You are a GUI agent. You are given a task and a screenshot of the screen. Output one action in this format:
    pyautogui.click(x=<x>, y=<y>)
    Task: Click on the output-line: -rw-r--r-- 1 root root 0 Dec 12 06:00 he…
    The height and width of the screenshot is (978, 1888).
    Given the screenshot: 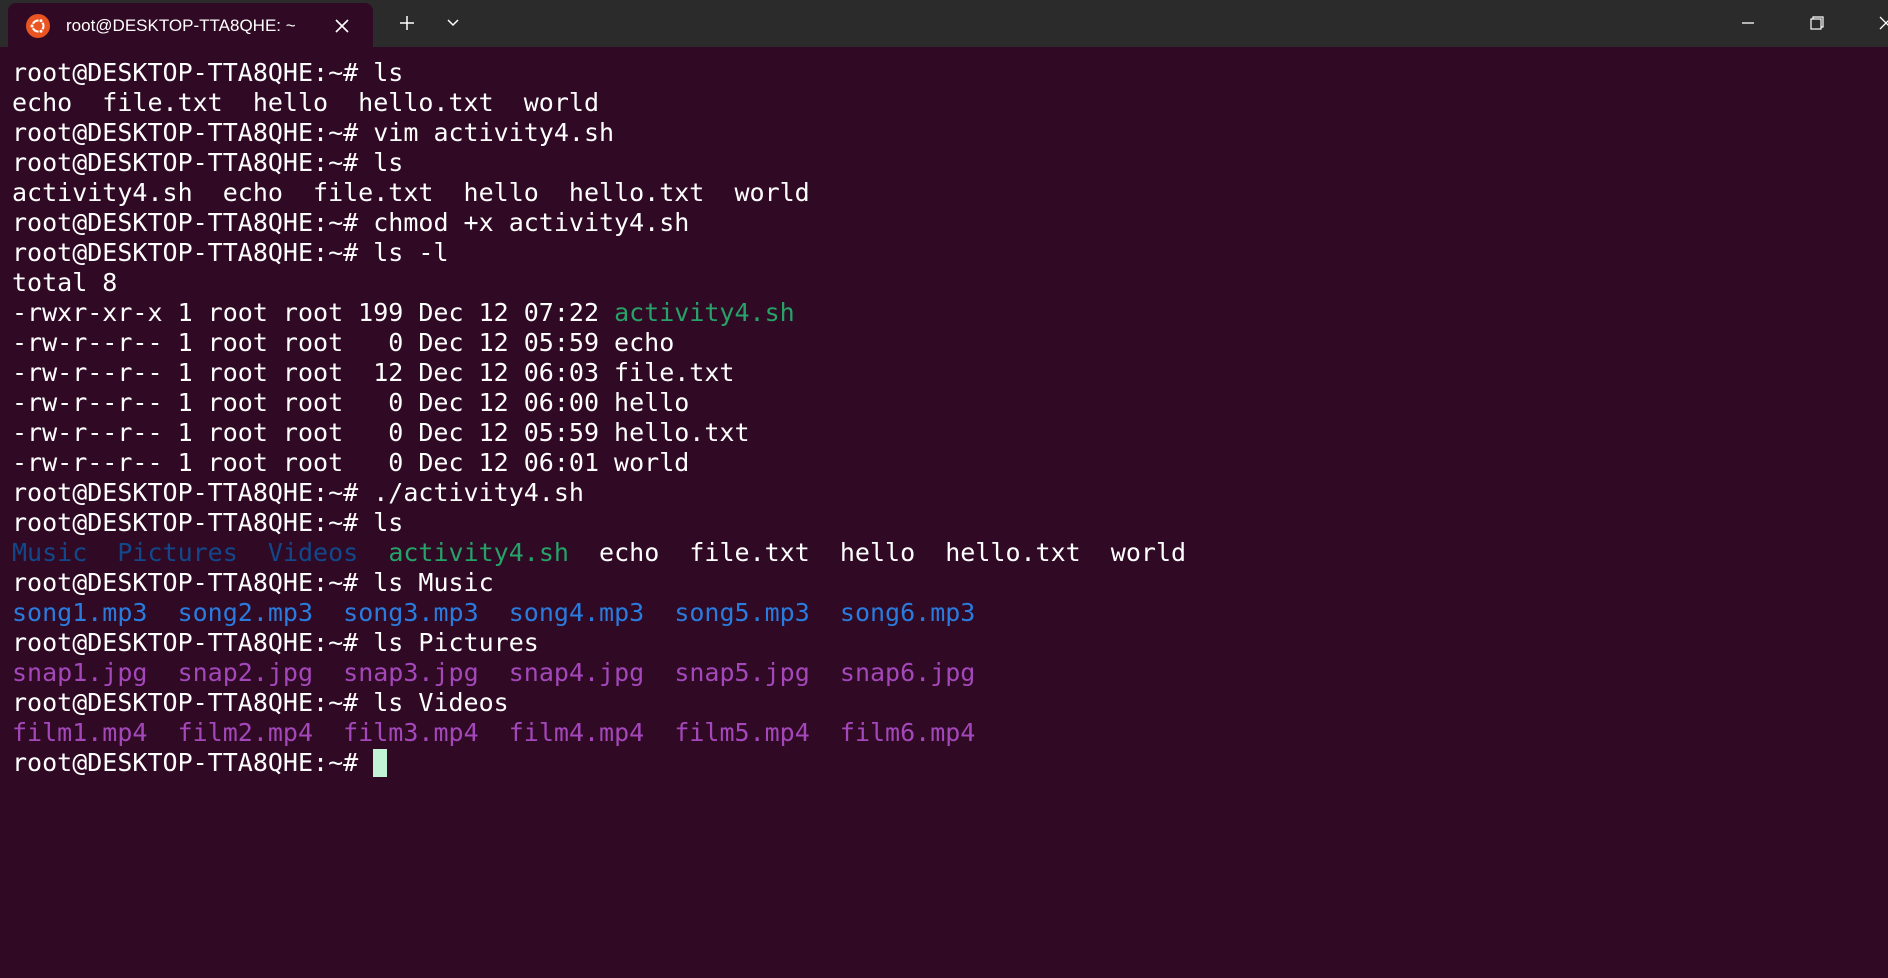 What is the action you would take?
    pyautogui.click(x=351, y=402)
    